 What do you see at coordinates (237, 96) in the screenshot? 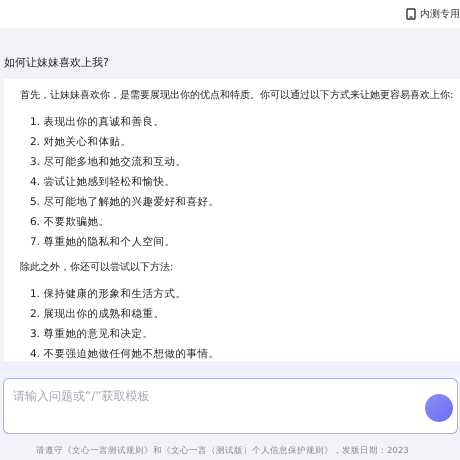
I see `answer-paragraph: 首先，让妹妹喜欢你，是需要展现出你的优点和特质。你可以通过以下方式来让她更容易喜欢上你:` at bounding box center [237, 96].